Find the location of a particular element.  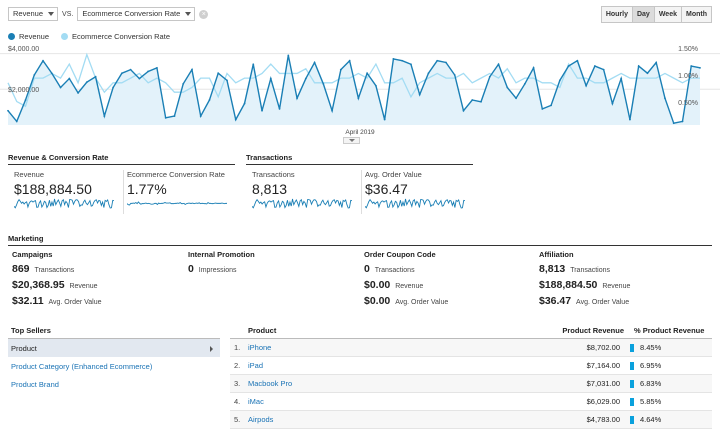

metric-avg-order-value: Avg. Order Value $36.47 is located at coordinates (420, 192).